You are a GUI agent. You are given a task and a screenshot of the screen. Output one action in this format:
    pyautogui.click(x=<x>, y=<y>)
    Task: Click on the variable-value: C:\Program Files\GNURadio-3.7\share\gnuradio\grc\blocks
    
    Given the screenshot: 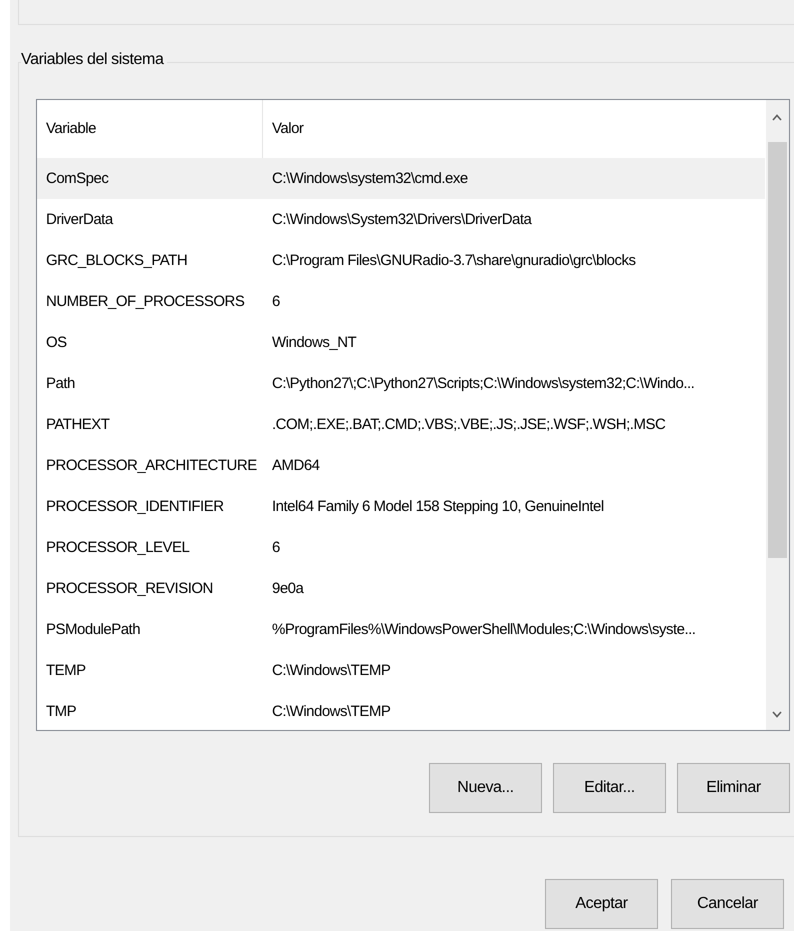 What is the action you would take?
    pyautogui.click(x=453, y=260)
    